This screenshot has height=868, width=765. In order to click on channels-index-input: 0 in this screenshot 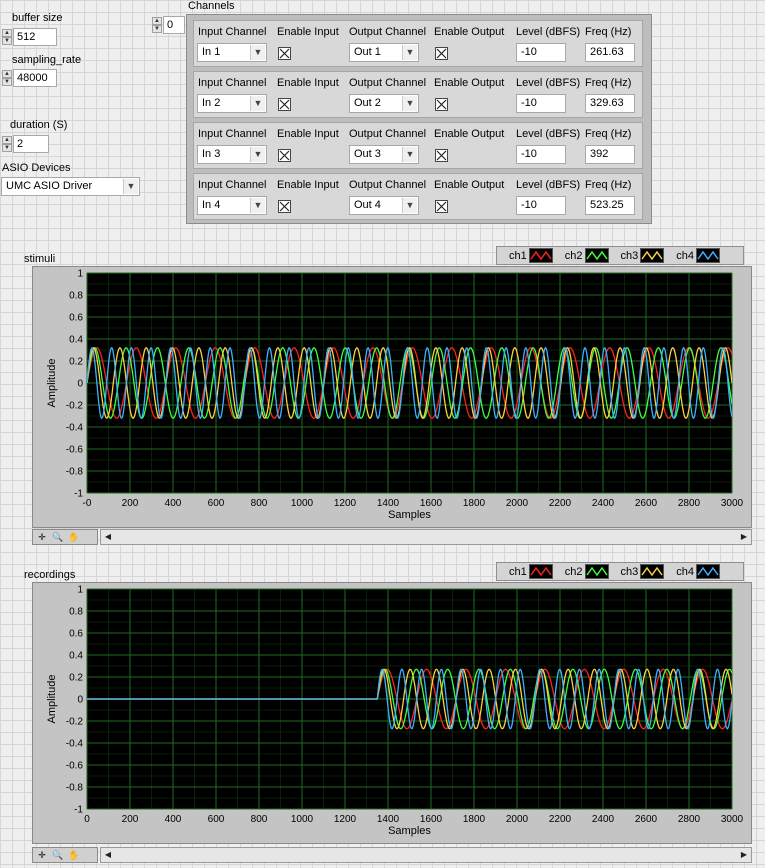, I will do `click(174, 25)`.